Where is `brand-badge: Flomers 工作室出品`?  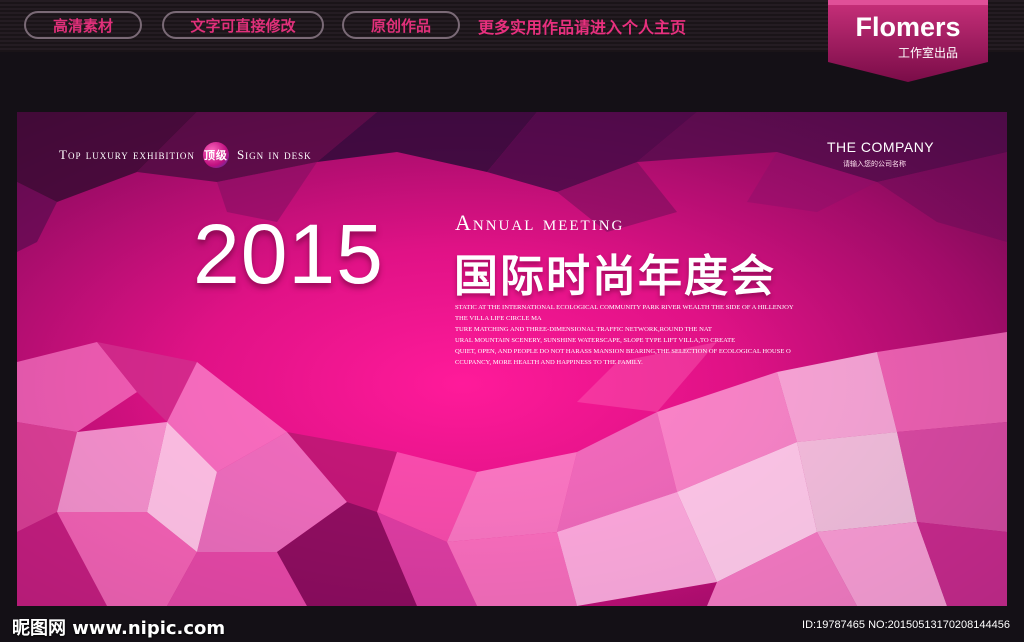
brand-badge: Flomers 工作室出品 is located at coordinates (908, 41).